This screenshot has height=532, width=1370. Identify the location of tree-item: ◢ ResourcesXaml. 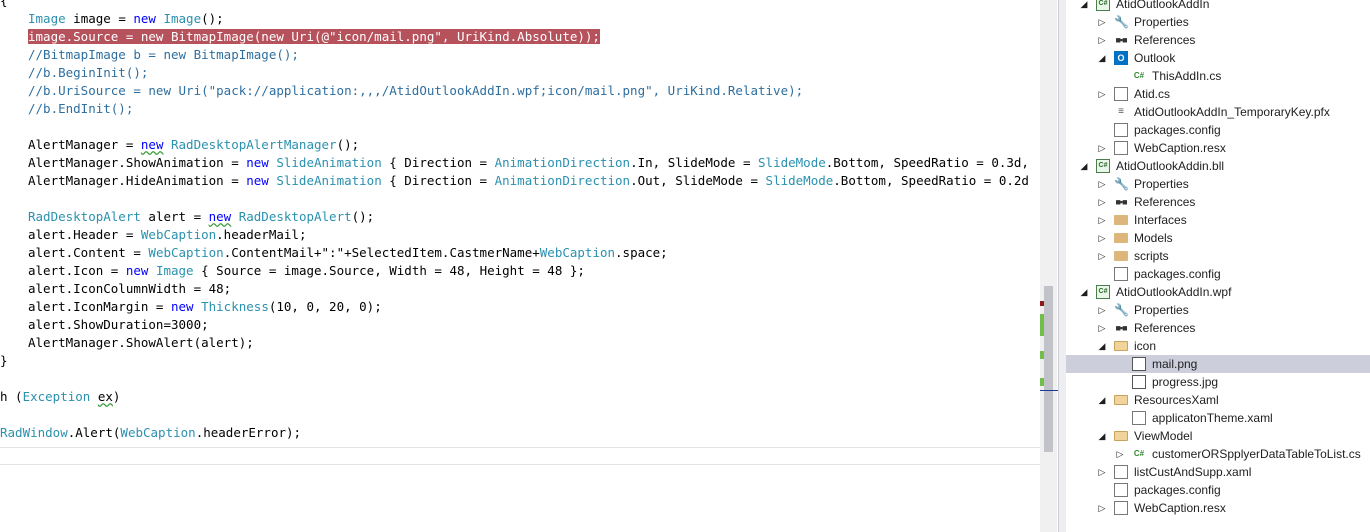
(1218, 400).